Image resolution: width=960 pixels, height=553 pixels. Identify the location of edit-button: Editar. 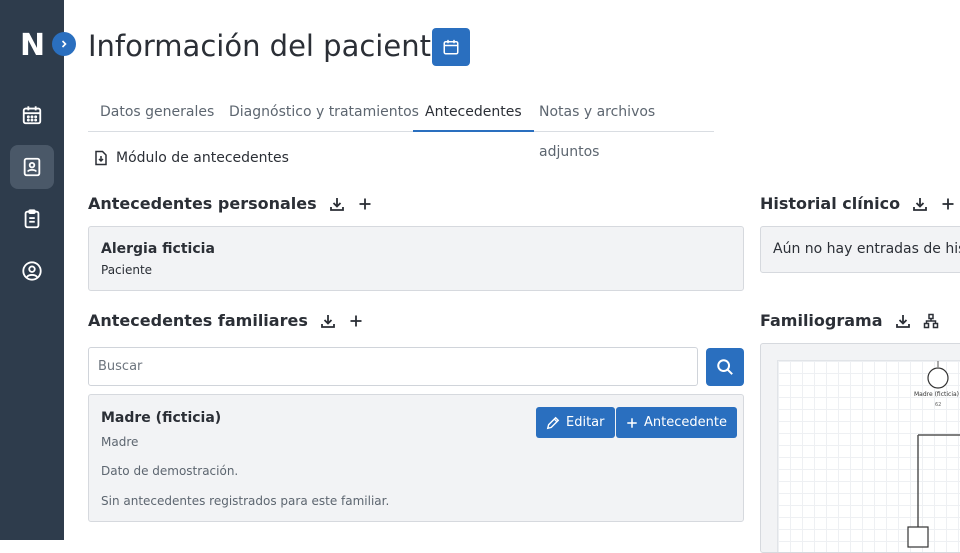
(575, 422).